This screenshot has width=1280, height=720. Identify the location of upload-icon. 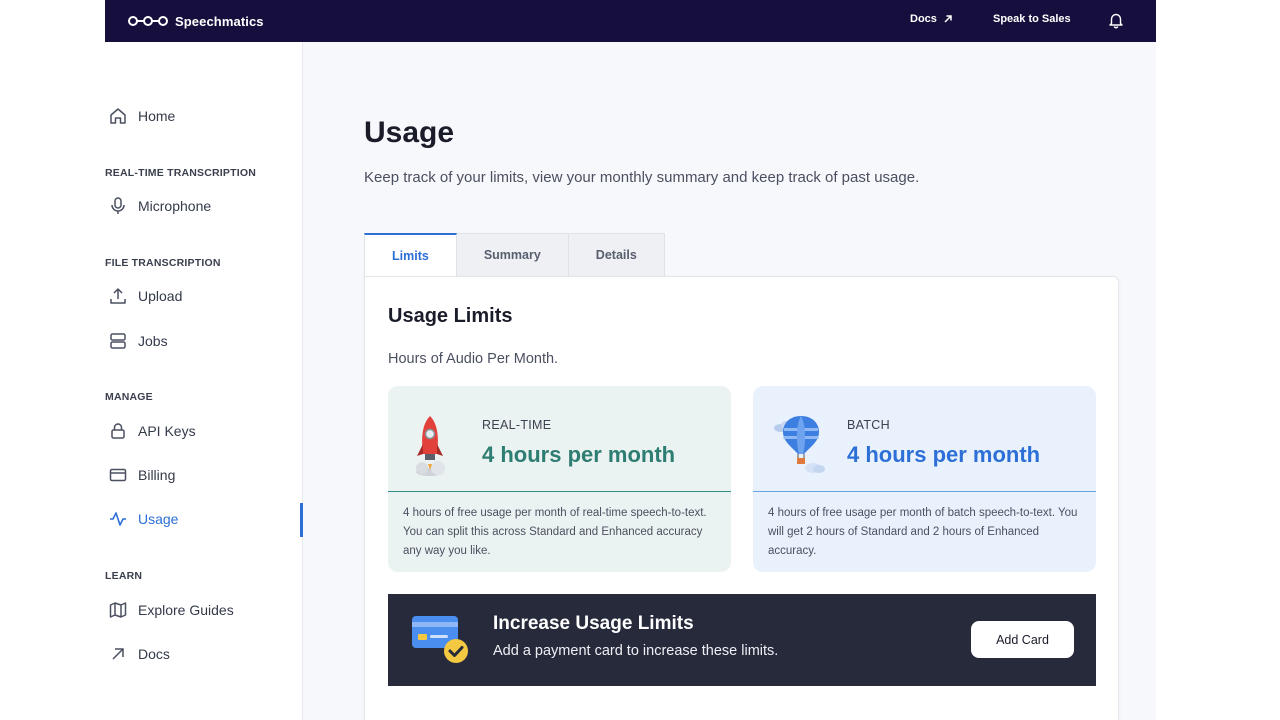
(118, 296).